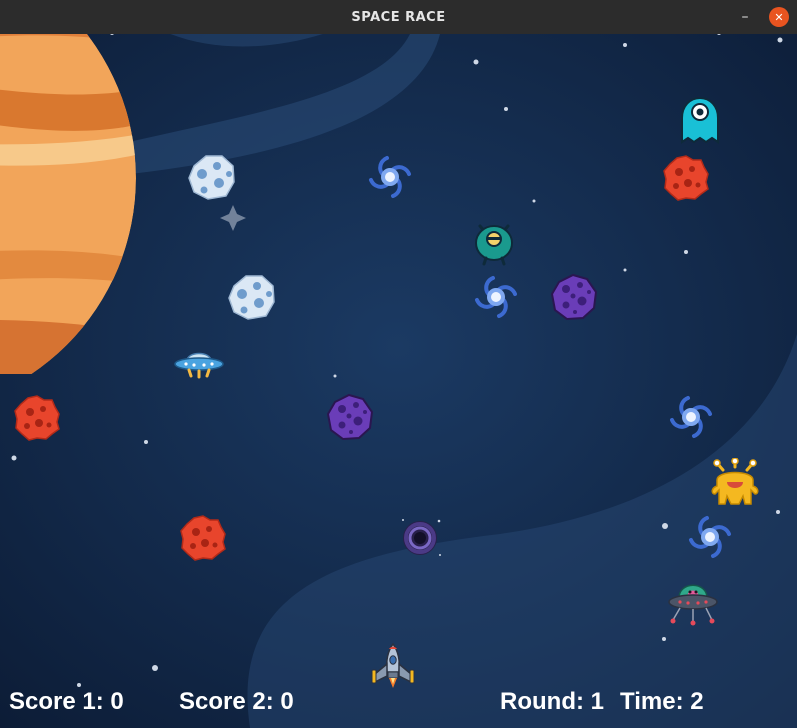 The height and width of the screenshot is (728, 797). I want to click on time-value: 2, so click(697, 701).